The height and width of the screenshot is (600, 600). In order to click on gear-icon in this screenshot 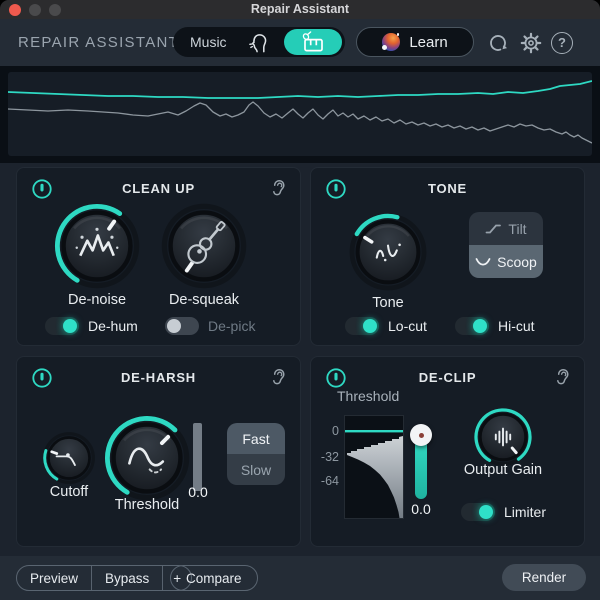, I will do `click(531, 42)`.